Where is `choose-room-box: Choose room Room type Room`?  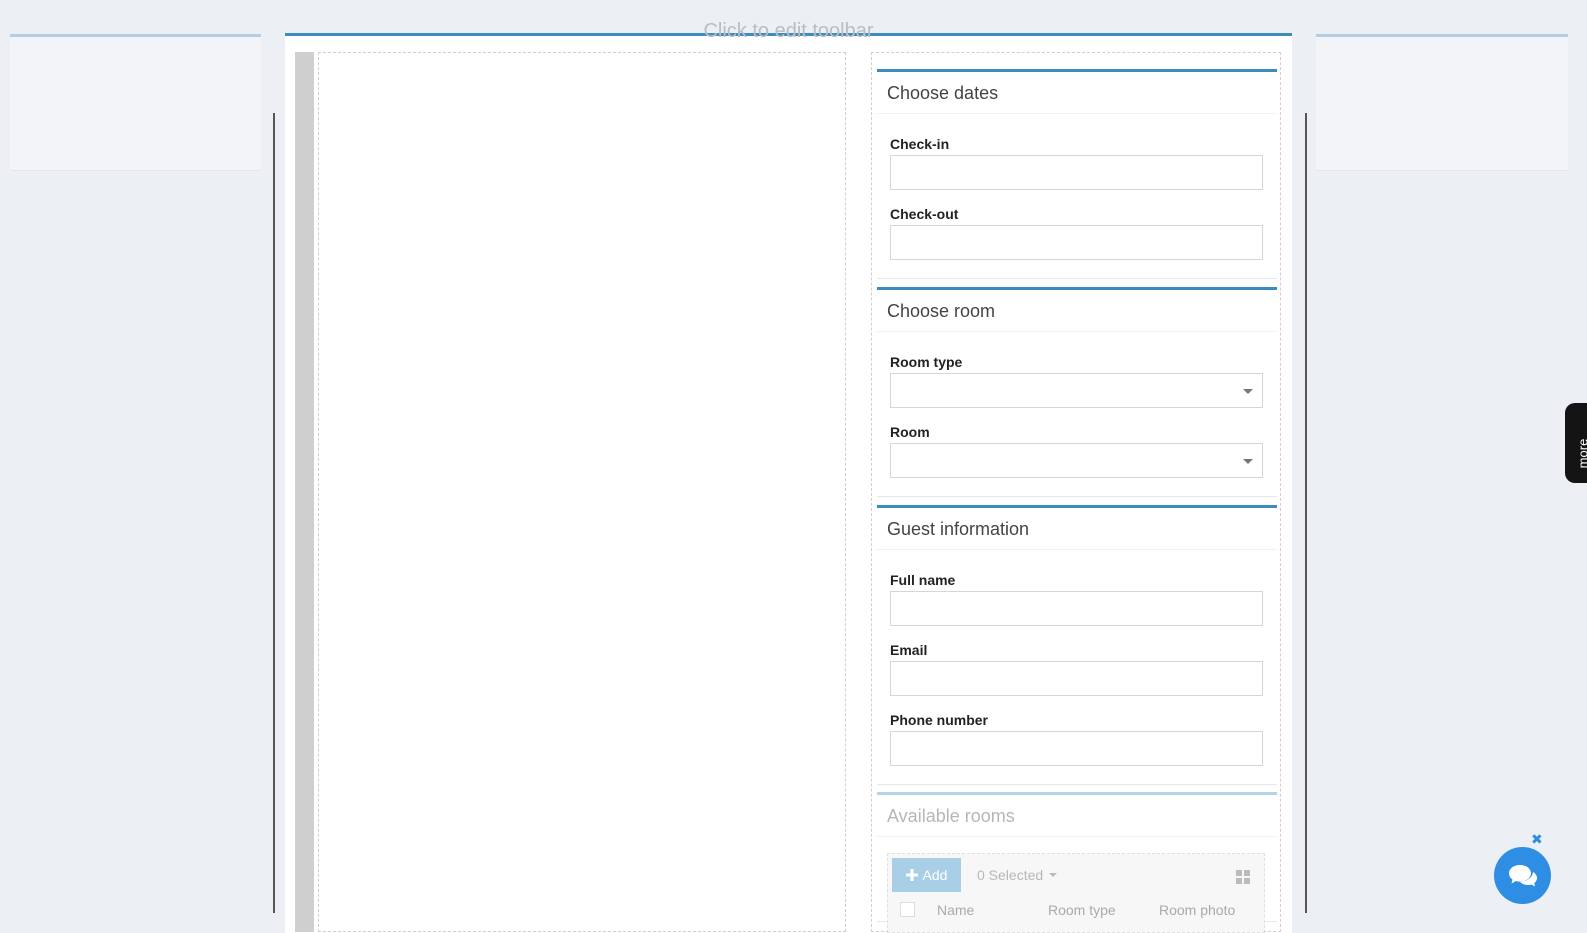
choose-room-box: Choose room Room type Room is located at coordinates (1077, 392).